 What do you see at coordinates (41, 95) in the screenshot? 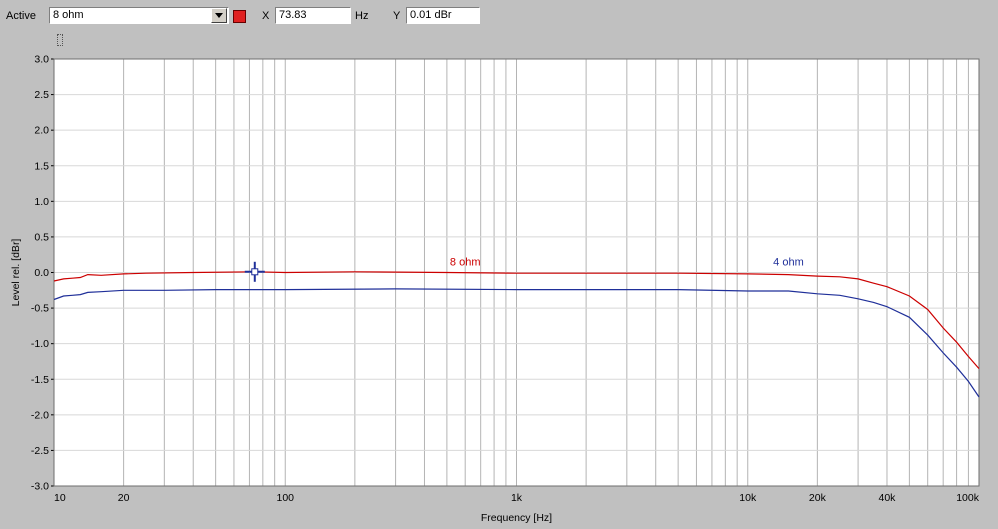
I see `y-tick-label: 2.5` at bounding box center [41, 95].